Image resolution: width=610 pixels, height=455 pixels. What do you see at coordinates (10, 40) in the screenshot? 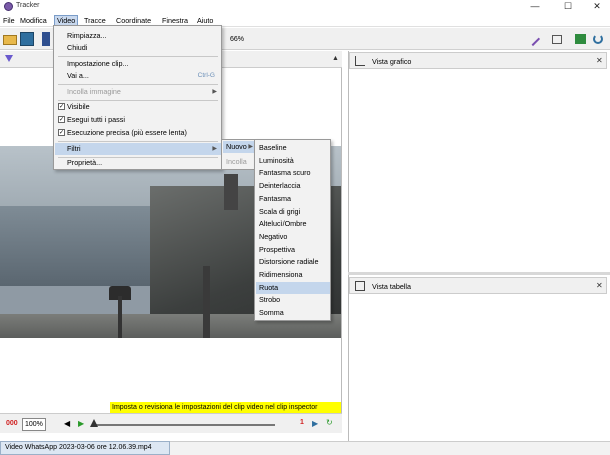
I see `open-folder-icon` at bounding box center [10, 40].